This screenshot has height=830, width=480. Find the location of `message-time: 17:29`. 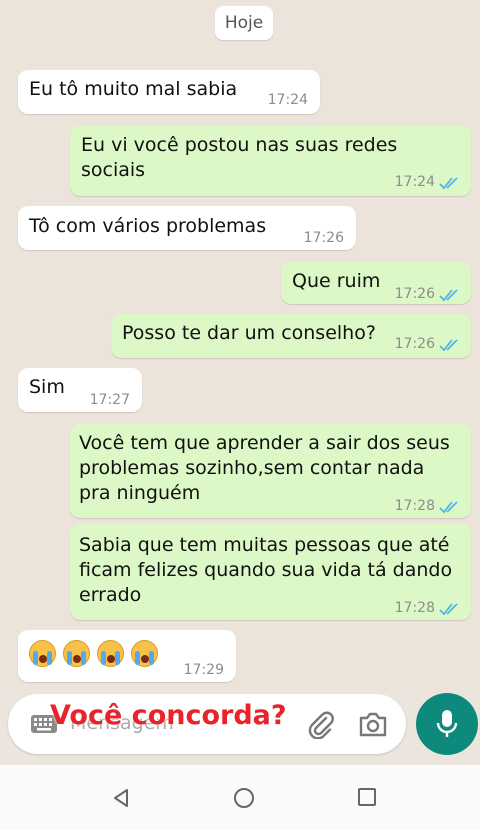

message-time: 17:29 is located at coordinates (203, 670).